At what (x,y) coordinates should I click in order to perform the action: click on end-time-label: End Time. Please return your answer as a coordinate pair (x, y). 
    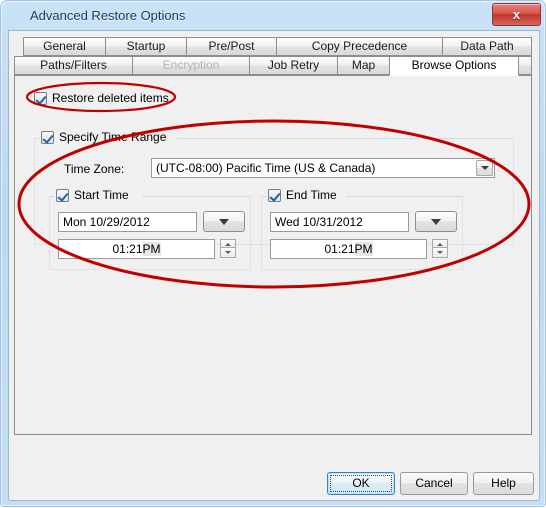
    Looking at the image, I should click on (311, 195).